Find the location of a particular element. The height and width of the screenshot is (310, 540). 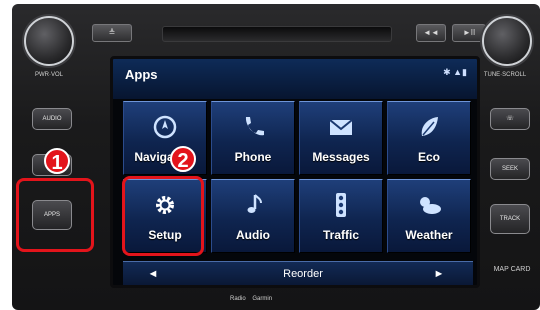

status-icons: ✱ ▲▮ is located at coordinates (455, 72).